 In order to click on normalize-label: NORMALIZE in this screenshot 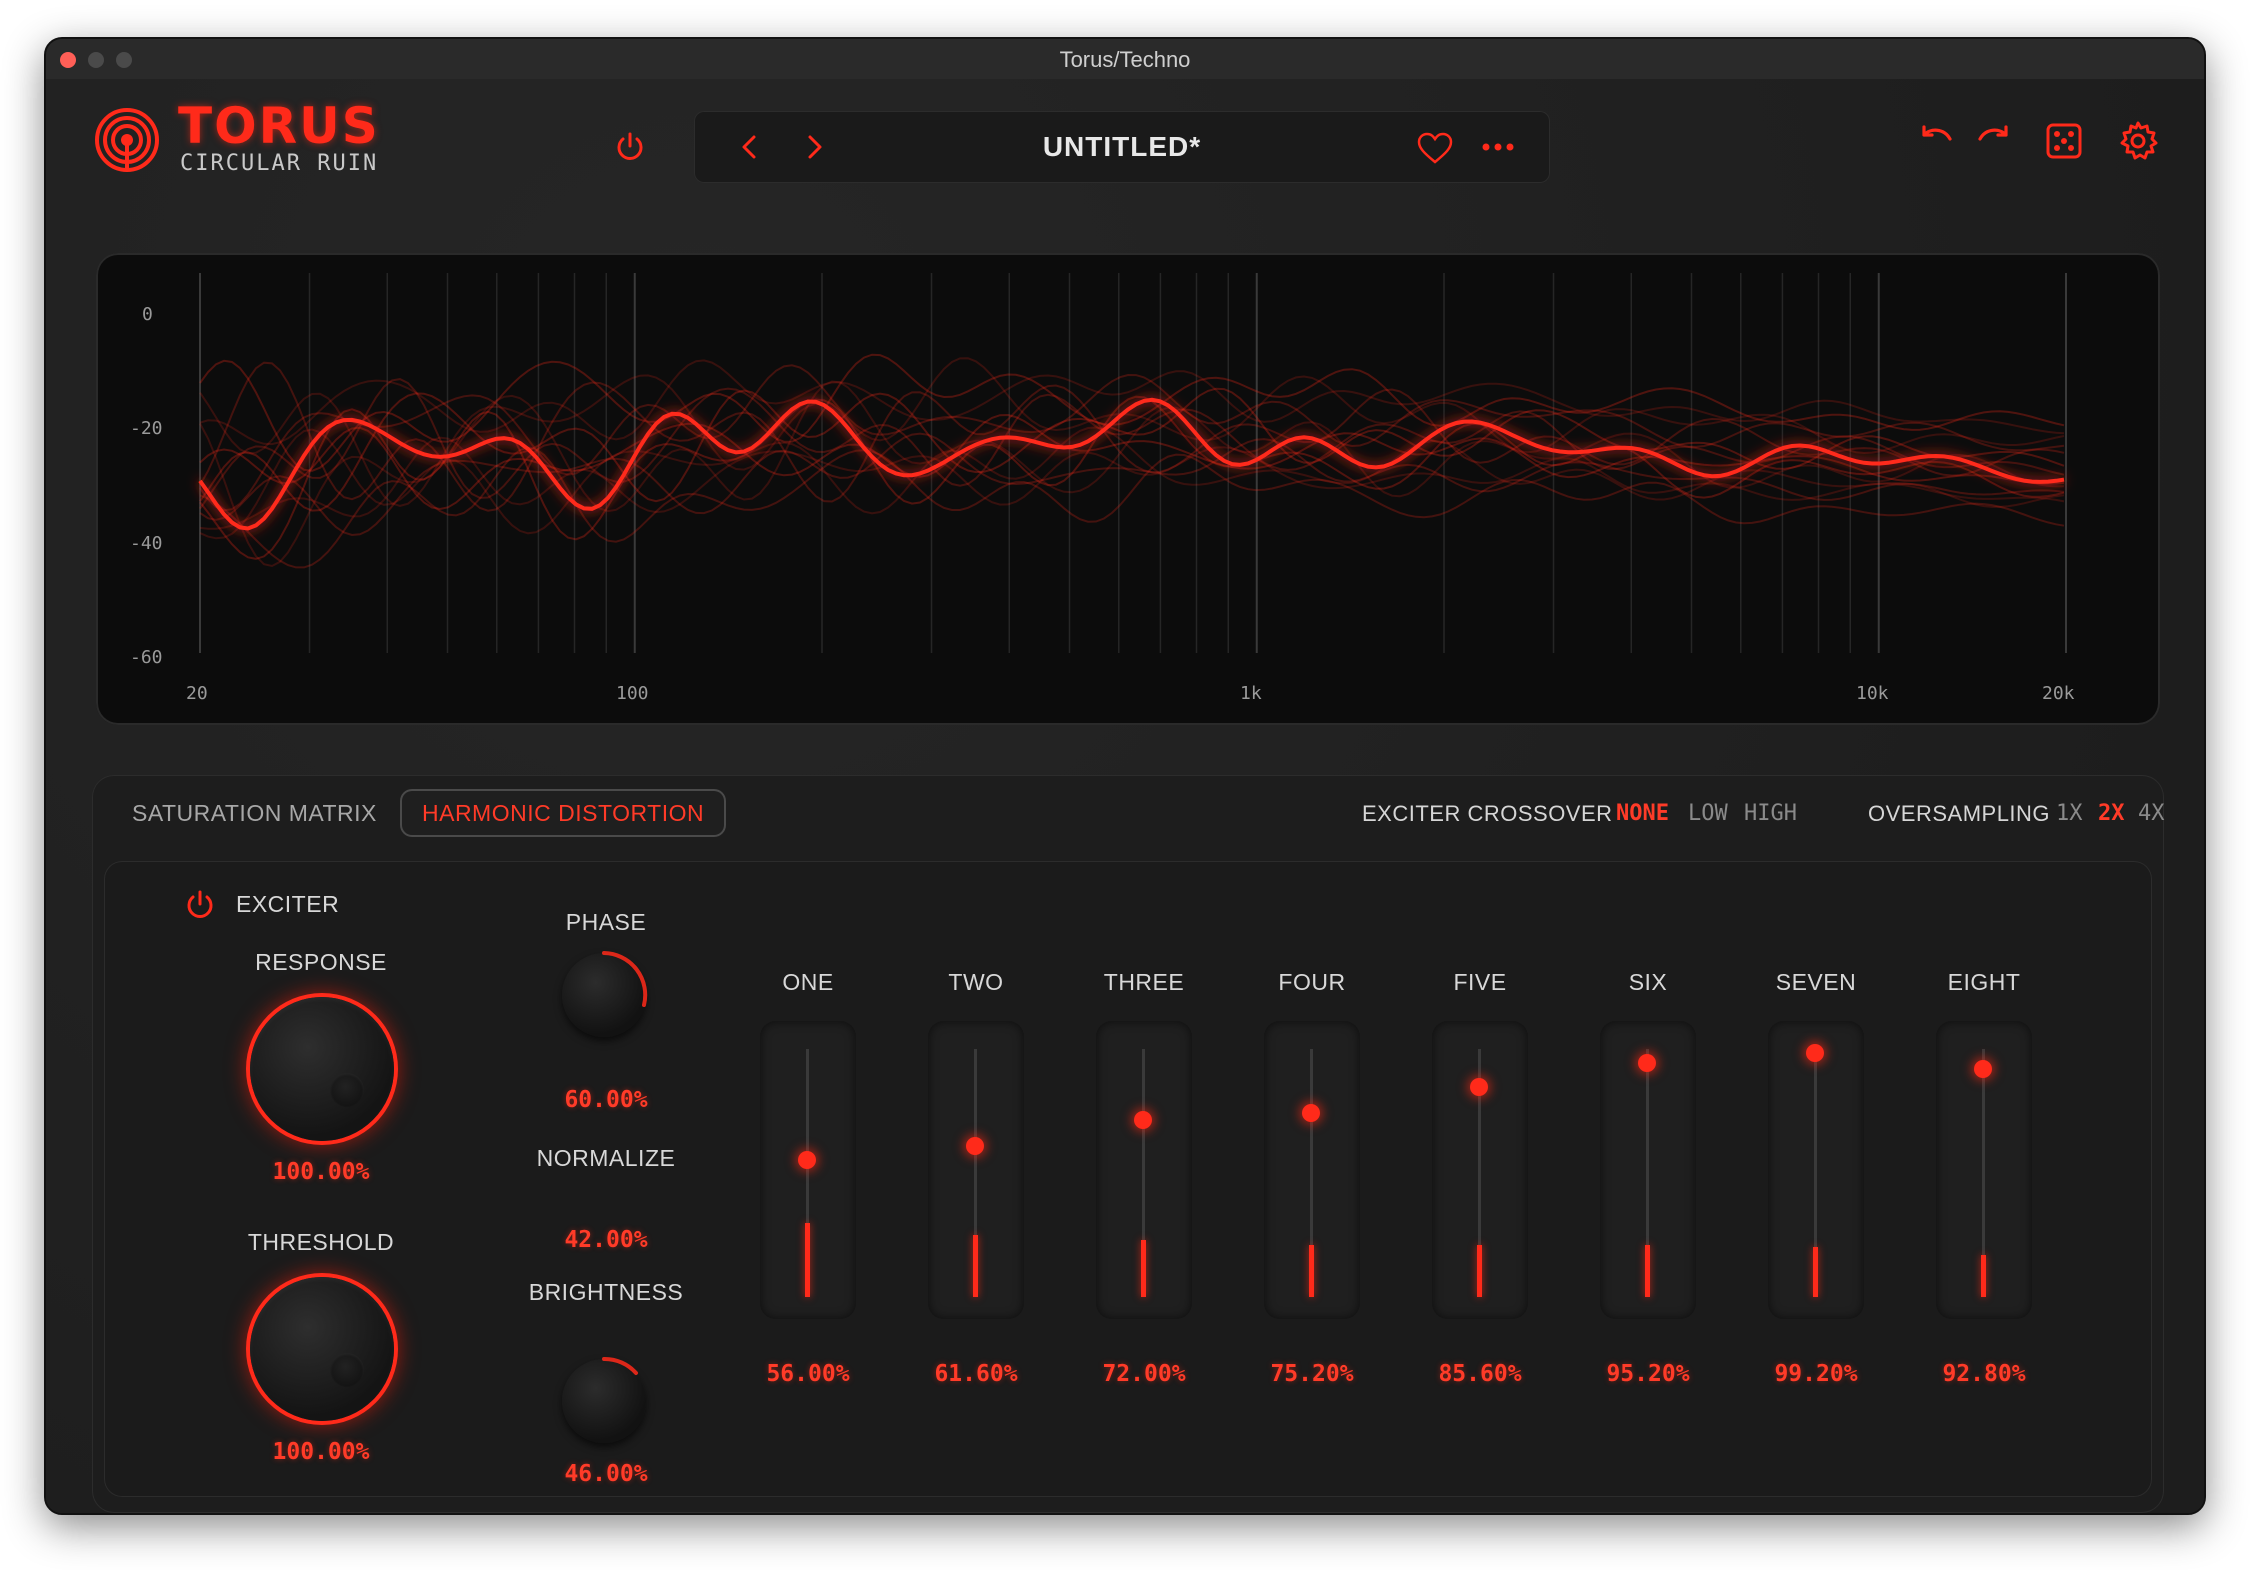, I will do `click(606, 1158)`.